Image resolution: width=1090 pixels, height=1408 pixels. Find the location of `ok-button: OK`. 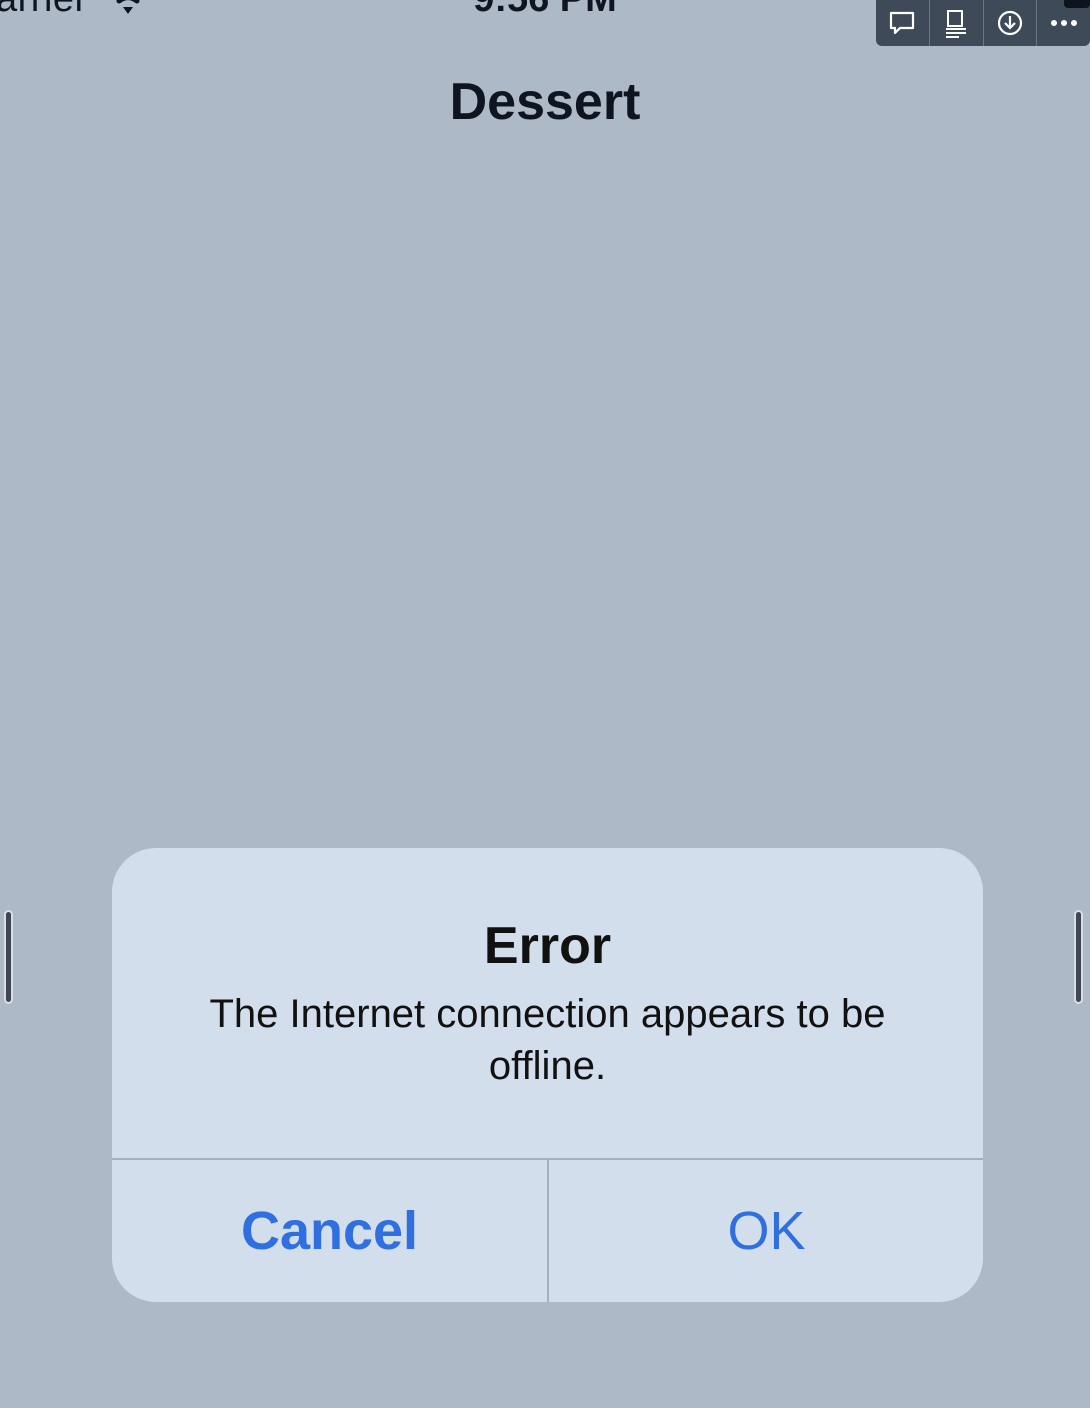

ok-button: OK is located at coordinates (766, 1231).